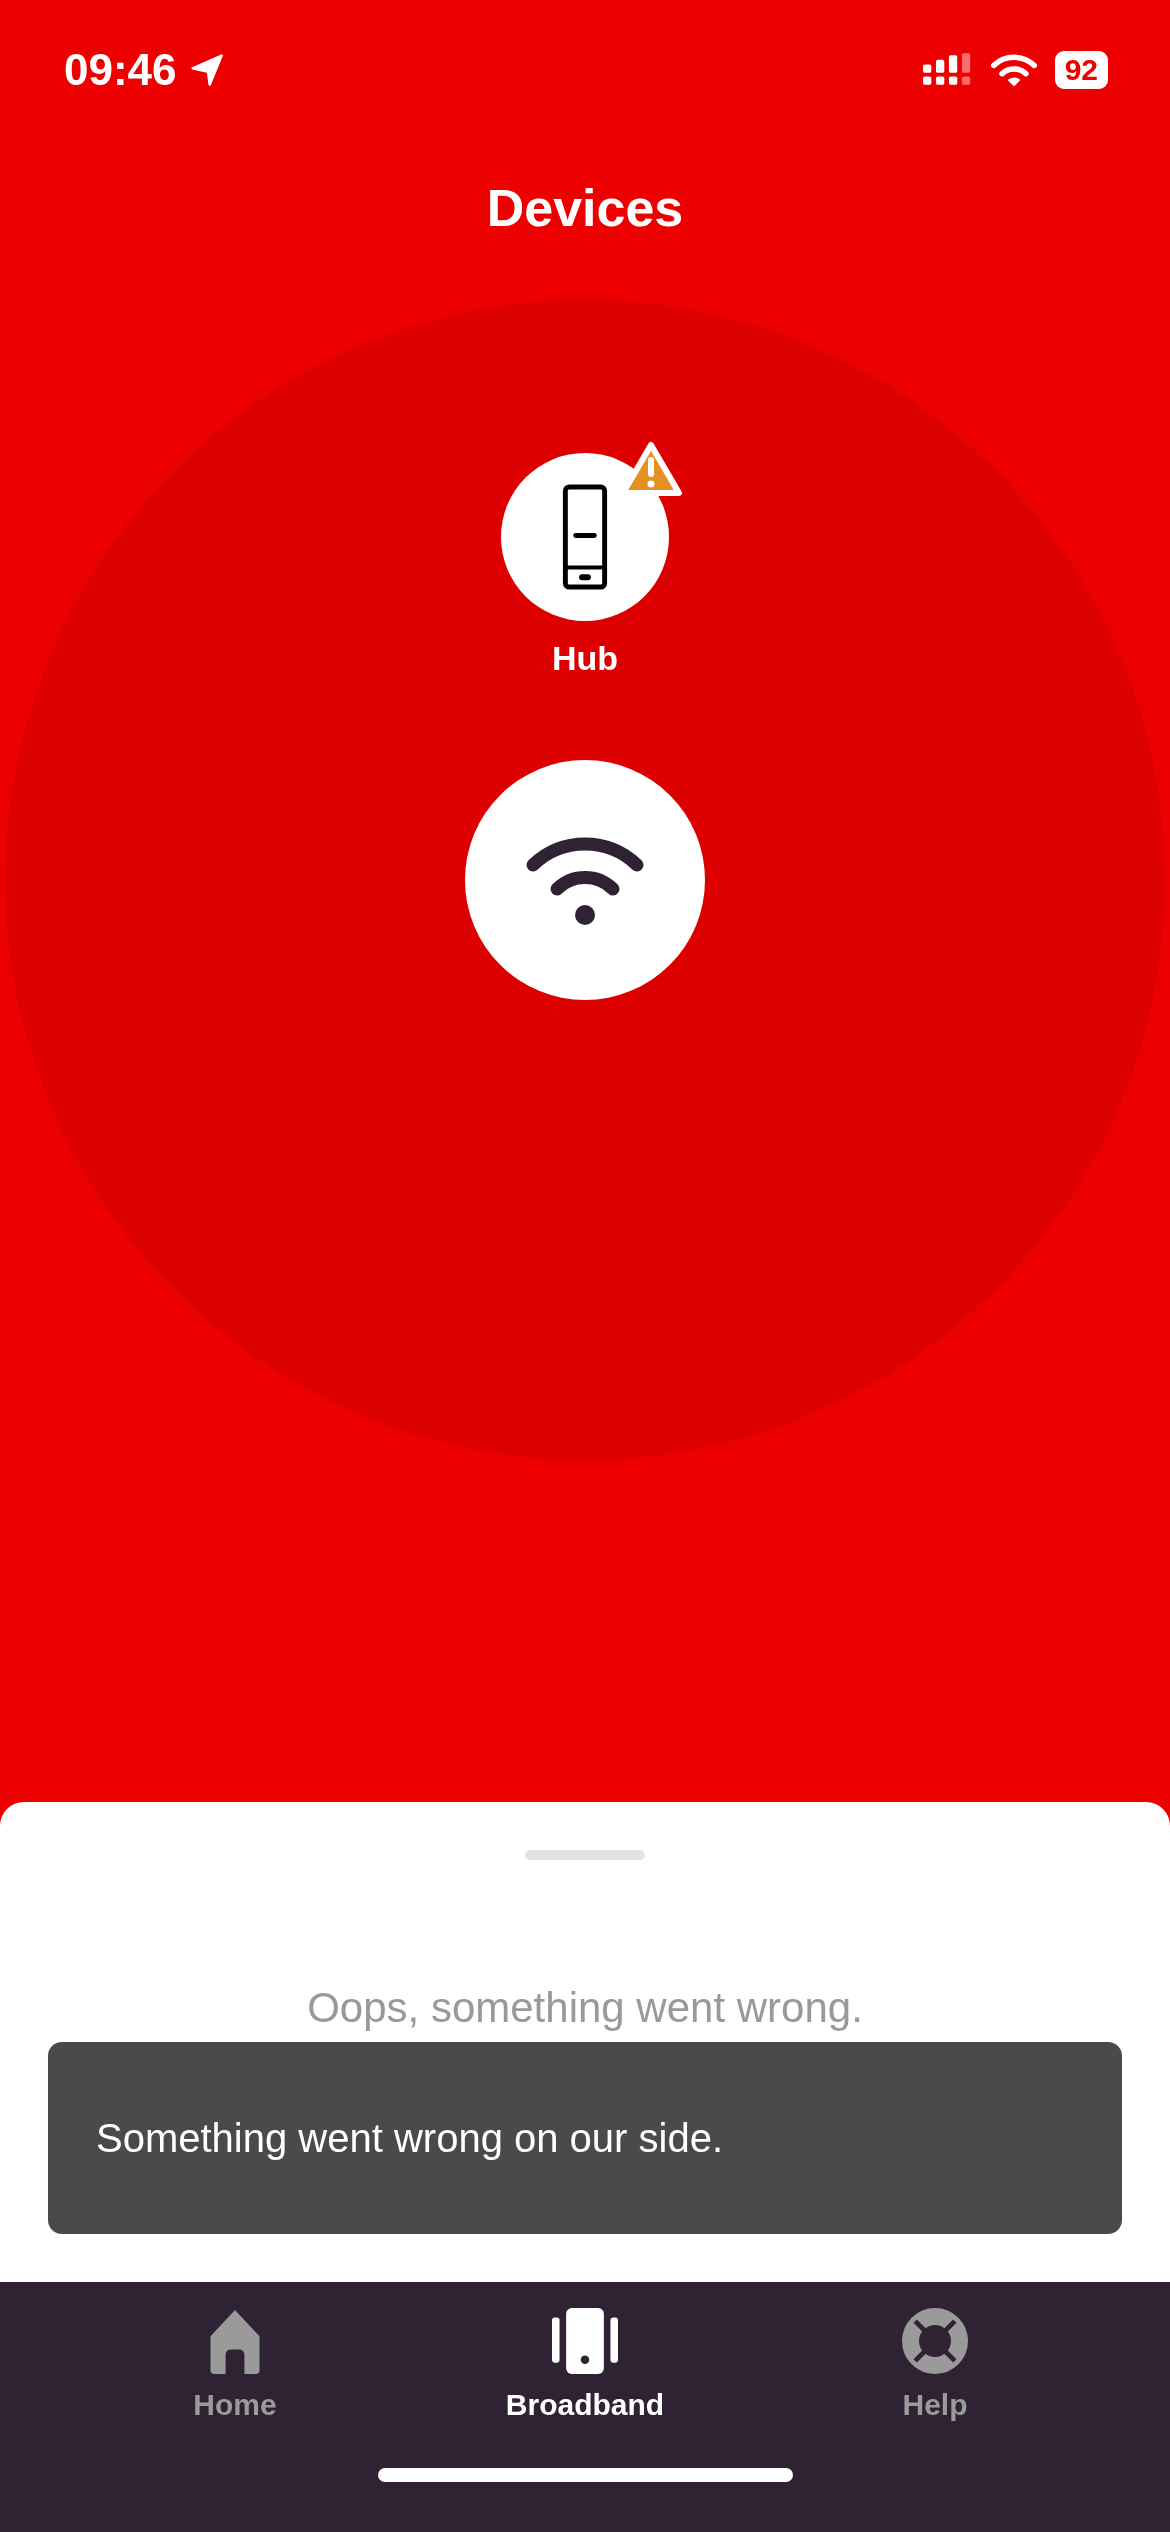 This screenshot has height=2532, width=1170. Describe the element at coordinates (585, 1855) in the screenshot. I see `sheet-handle` at that location.